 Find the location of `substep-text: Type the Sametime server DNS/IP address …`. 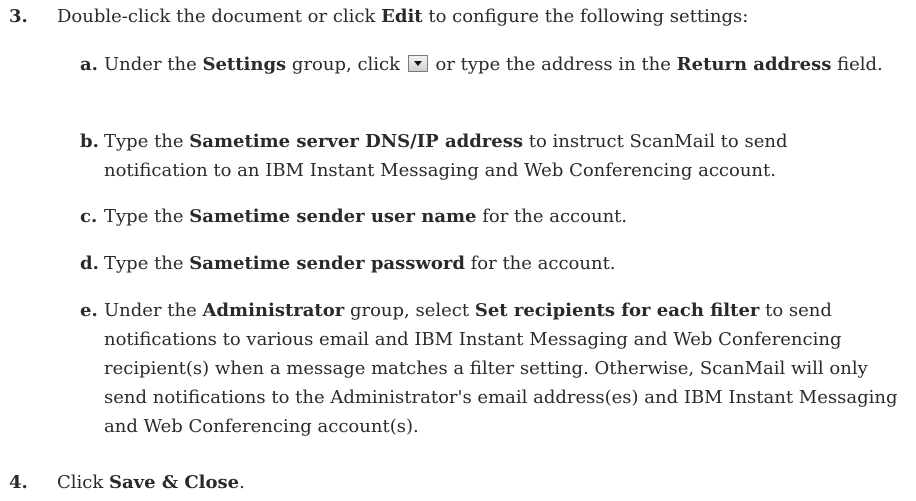

substep-text: Type the Sametime server DNS/IP address … is located at coordinates (464, 156).